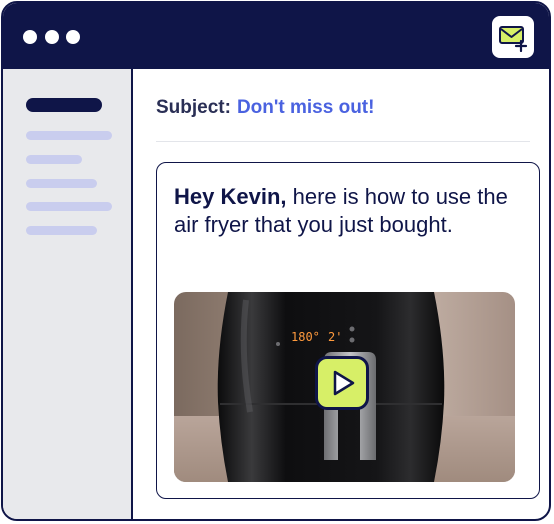 This screenshot has width=554, height=524. I want to click on display-temperature: 180°, so click(305, 337).